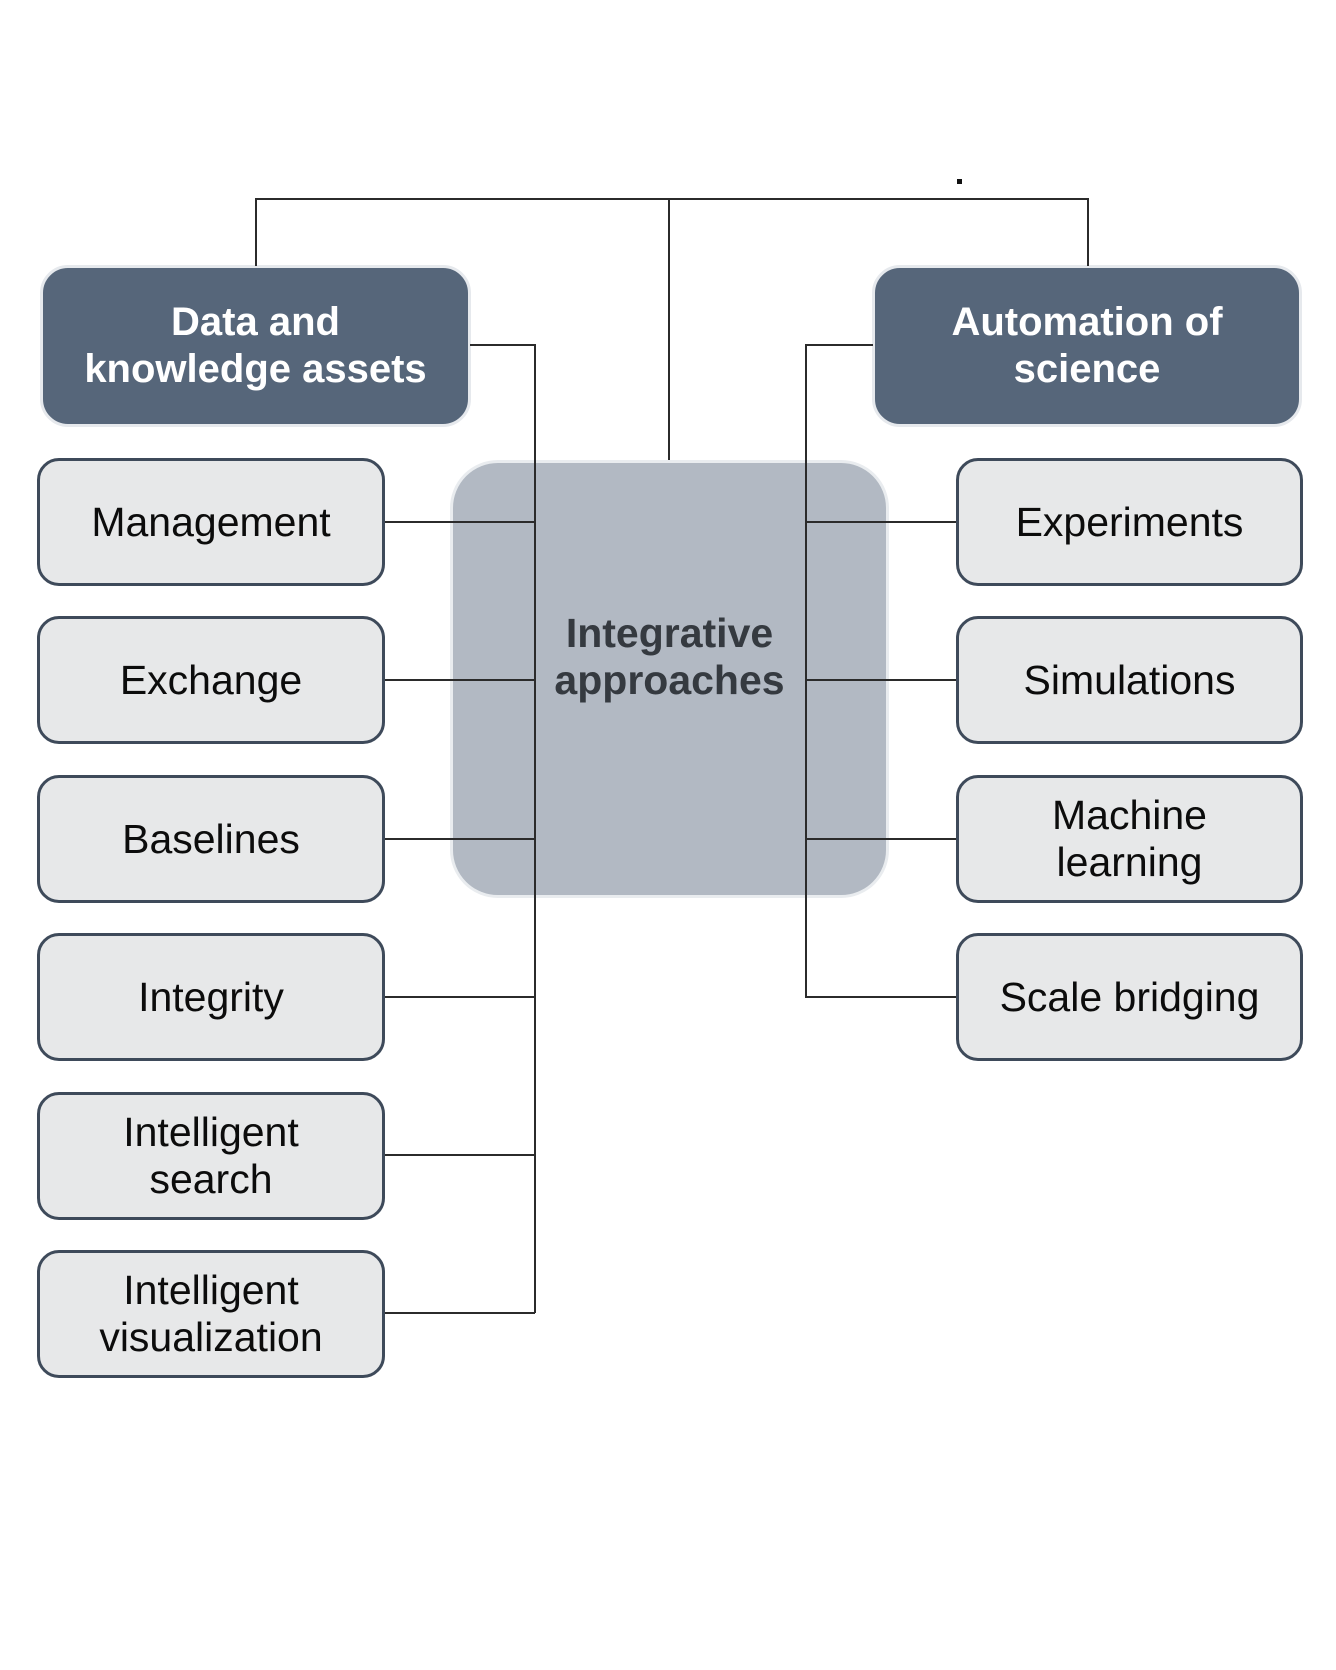 The image size is (1336, 1670). I want to click on item-label: Simulations, so click(1129, 679).